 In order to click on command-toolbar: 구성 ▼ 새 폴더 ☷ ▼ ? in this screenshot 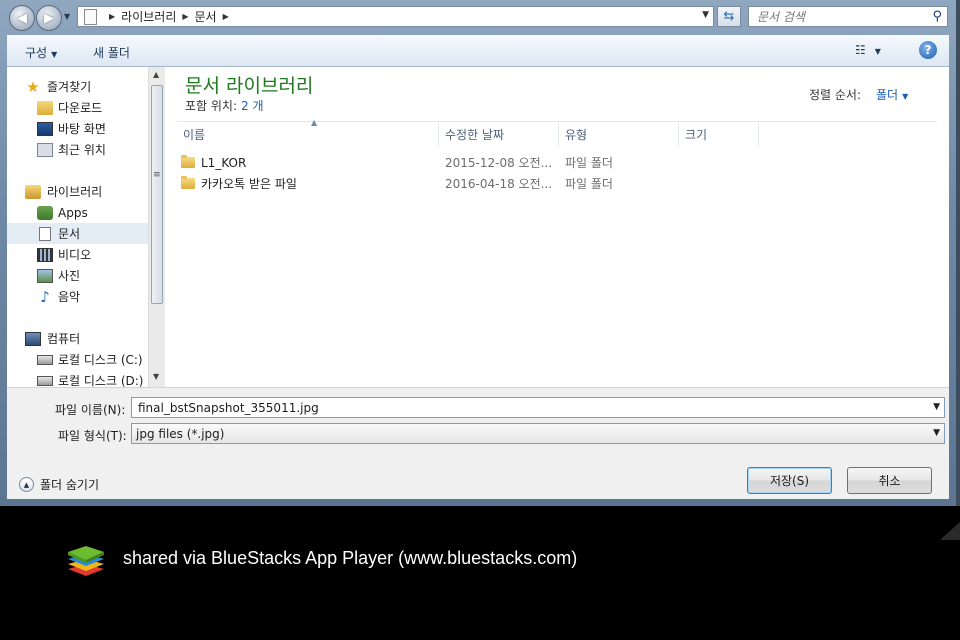, I will do `click(478, 51)`.